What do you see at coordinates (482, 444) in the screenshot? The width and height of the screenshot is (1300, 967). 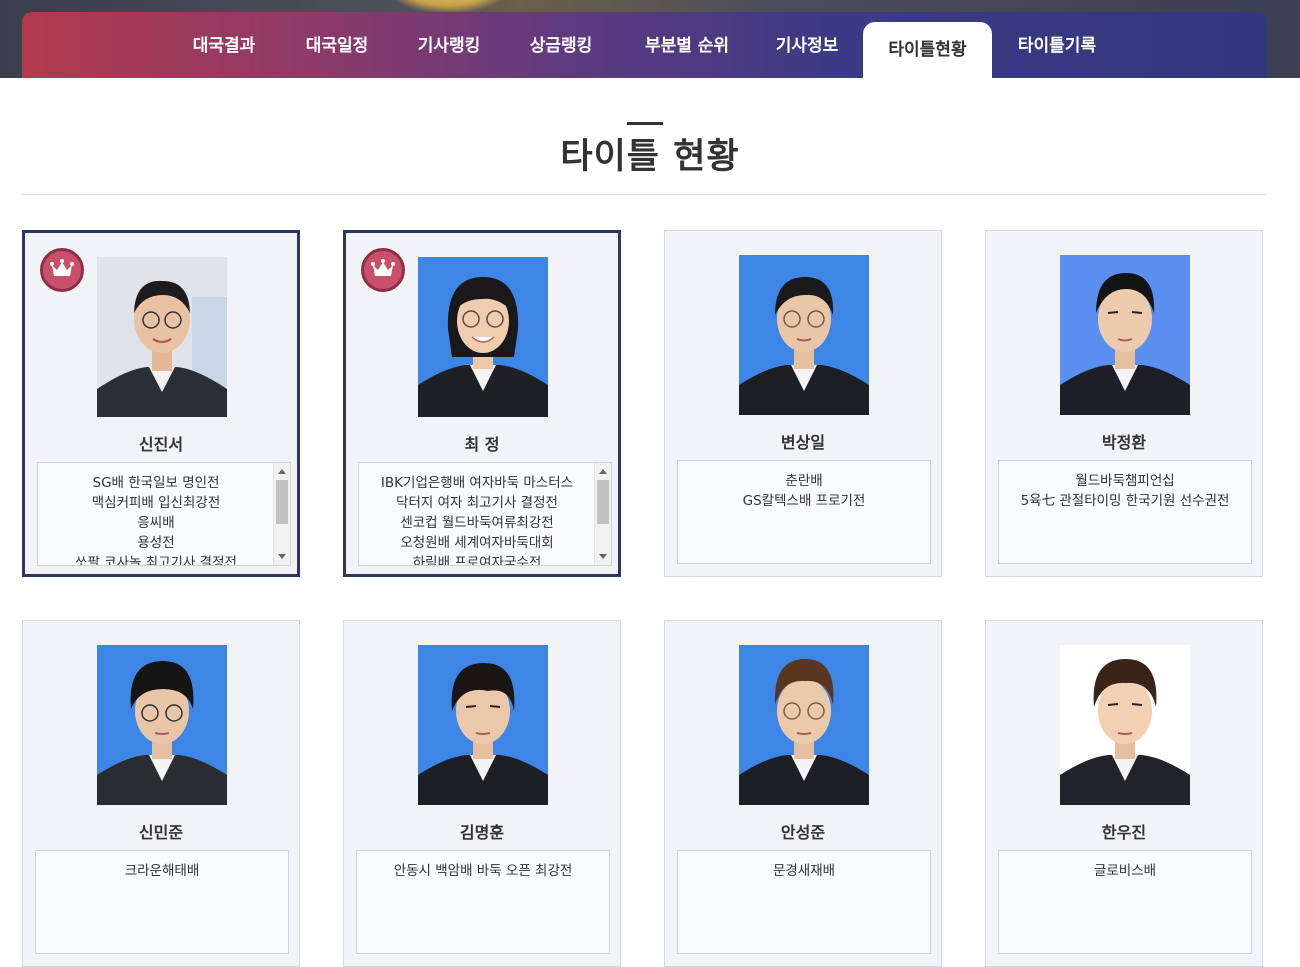 I see `player-name: 최 정` at bounding box center [482, 444].